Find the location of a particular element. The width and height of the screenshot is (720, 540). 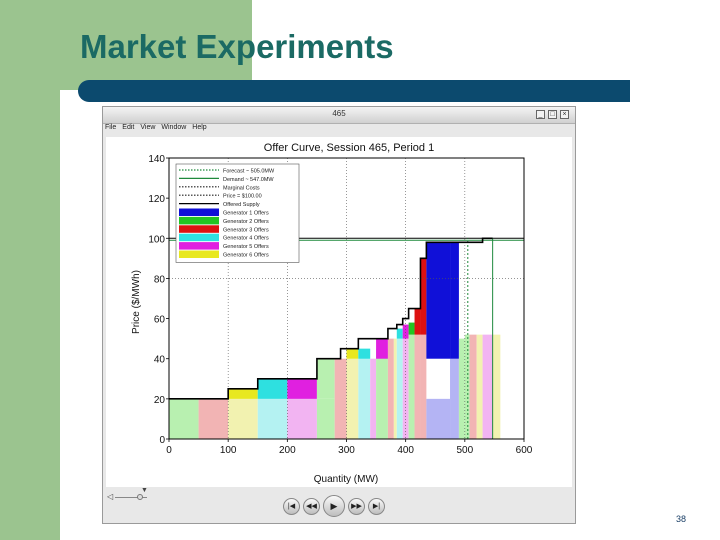

y-tick-label-5: 100 is located at coordinates (156, 239).